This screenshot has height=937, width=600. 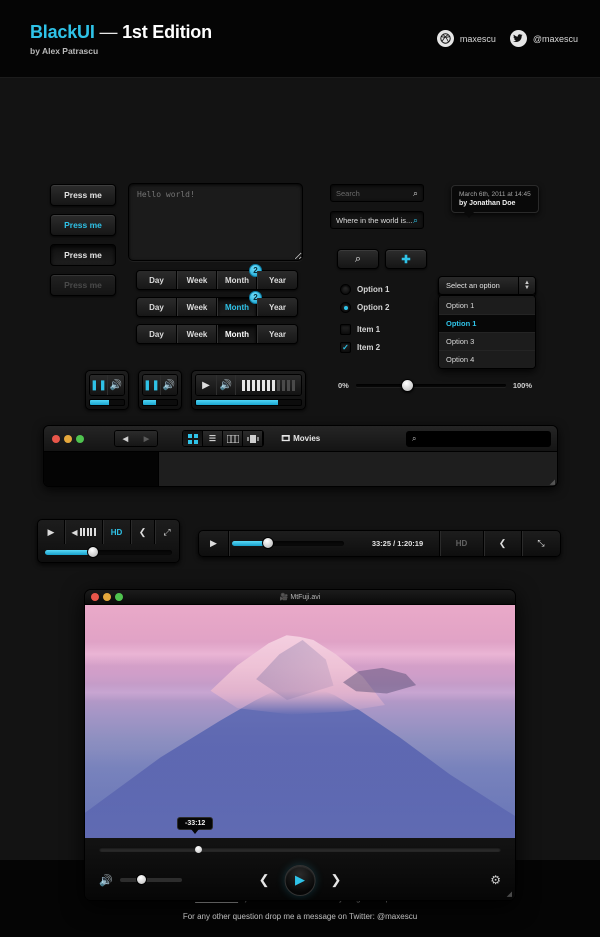 I want to click on nav-buttons: ◀ ▶, so click(x=136, y=438).